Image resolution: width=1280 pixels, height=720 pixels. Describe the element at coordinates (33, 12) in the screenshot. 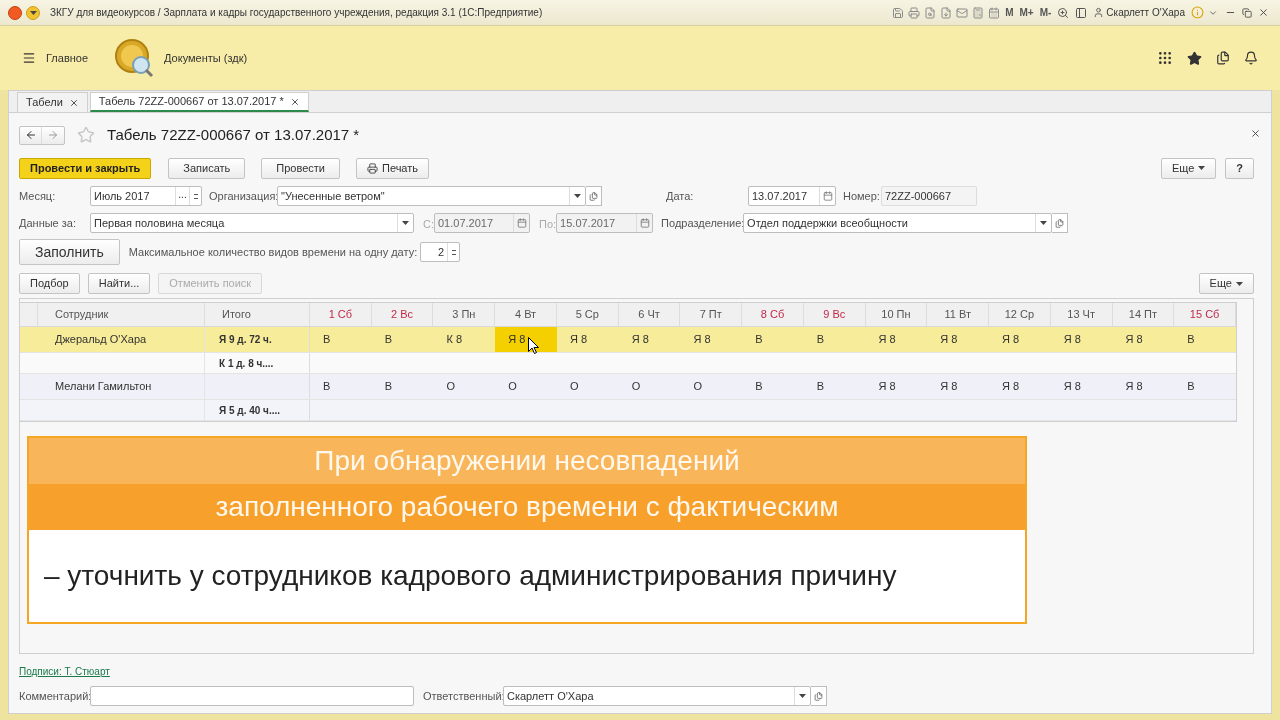

I see `main-menu-button` at that location.